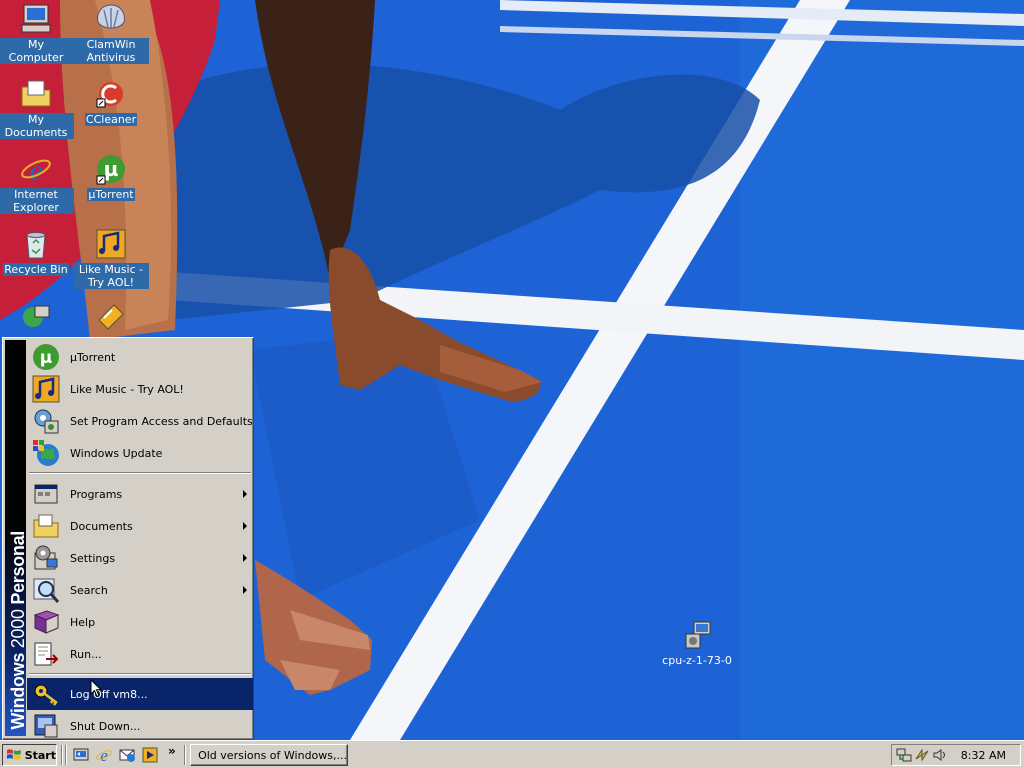 The image size is (1024, 768). What do you see at coordinates (83, 622) in the screenshot?
I see `start-item-label: Help` at bounding box center [83, 622].